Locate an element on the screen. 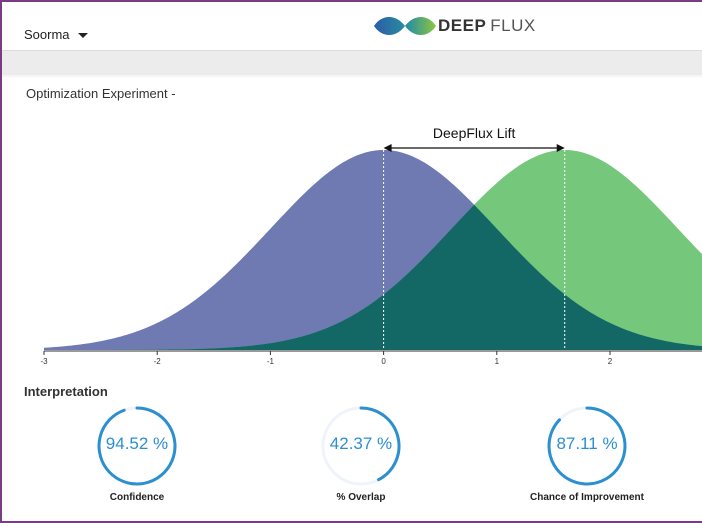  user-dropdown: Soorma is located at coordinates (56, 34).